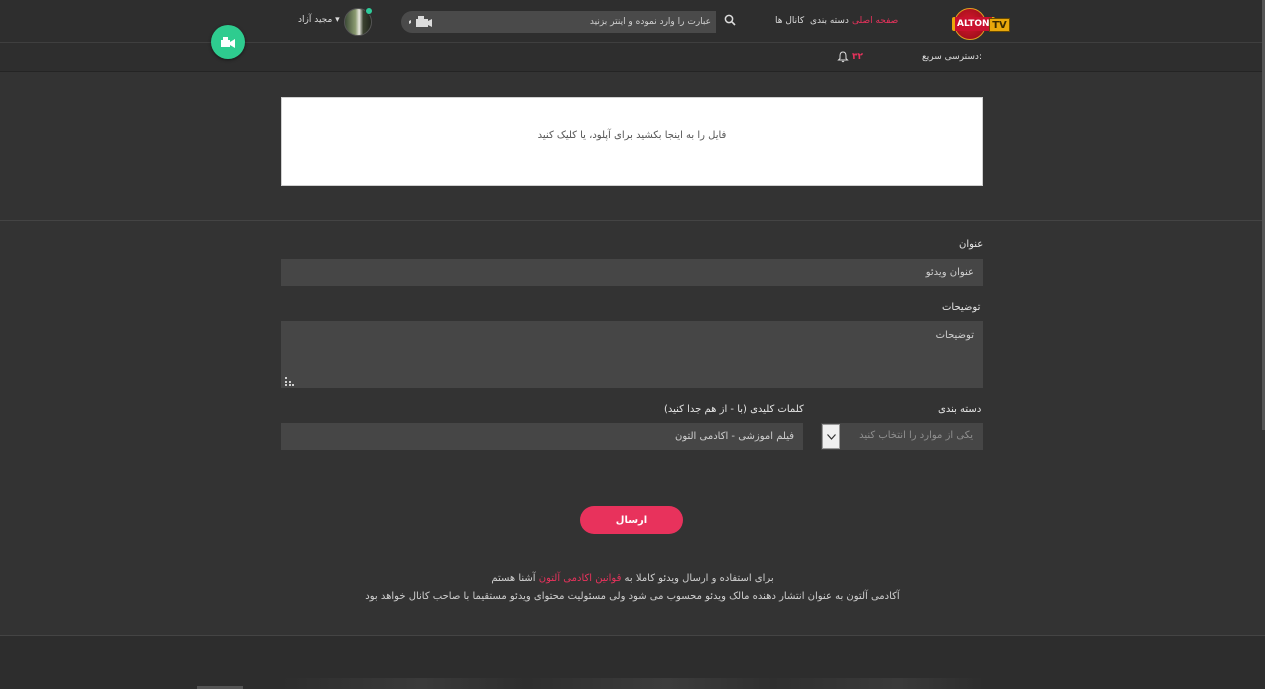 This screenshot has height=689, width=1265. What do you see at coordinates (971, 244) in the screenshot?
I see `title-label: عنوان` at bounding box center [971, 244].